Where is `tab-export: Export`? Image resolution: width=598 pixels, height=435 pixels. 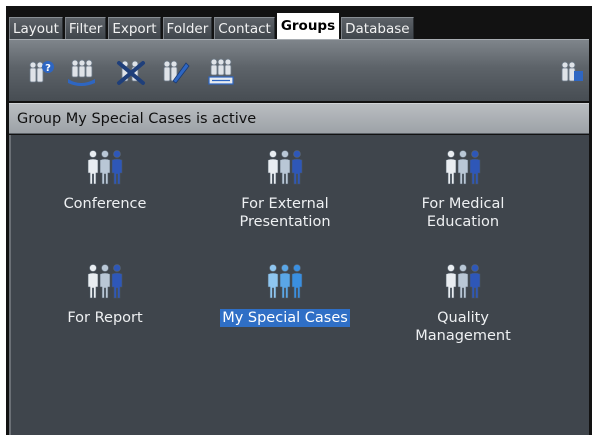 tab-export: Export is located at coordinates (134, 28).